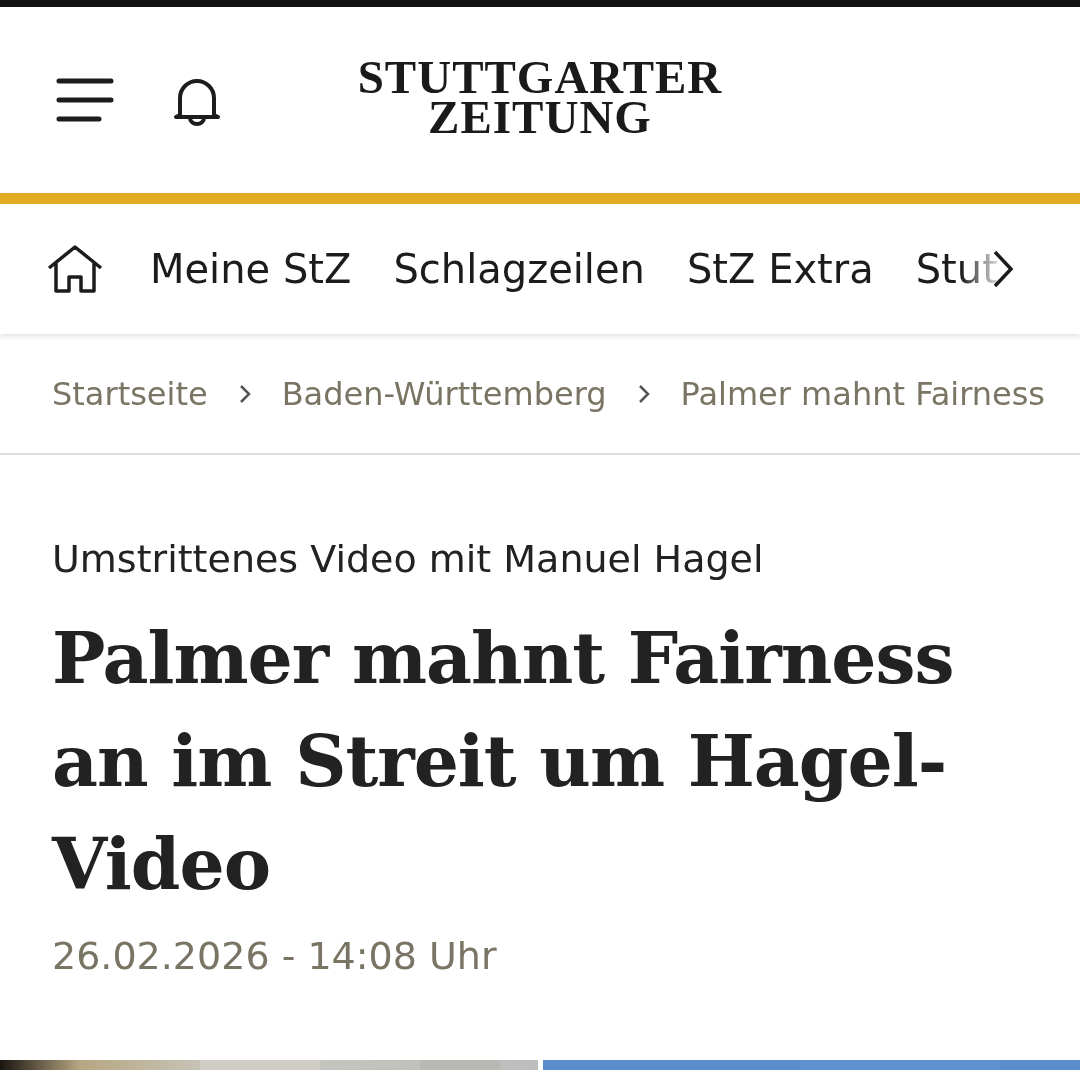 The height and width of the screenshot is (1070, 1080). Describe the element at coordinates (540, 97) in the screenshot. I see `newspaper-logo: STUTTGARTER ZEITUNG` at that location.